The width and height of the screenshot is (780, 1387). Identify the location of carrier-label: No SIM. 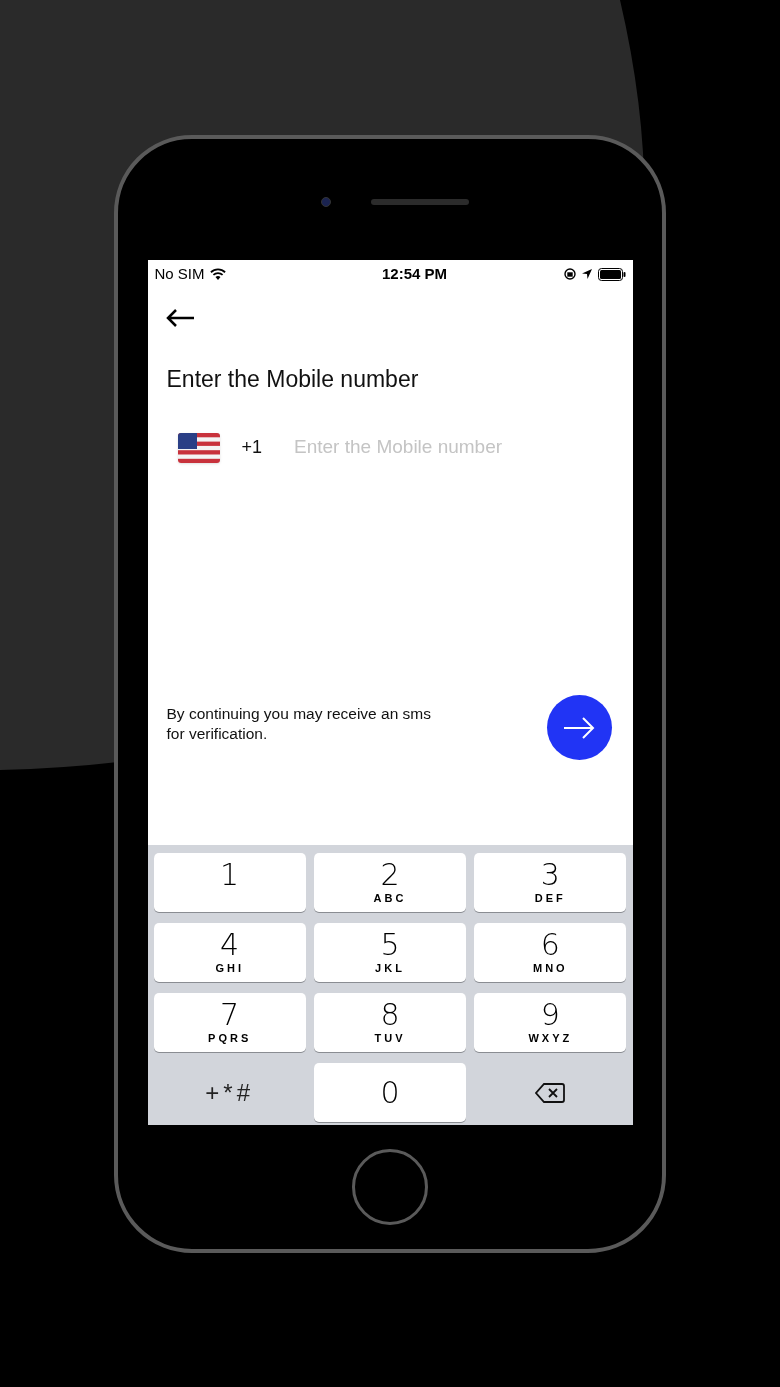
(179, 273).